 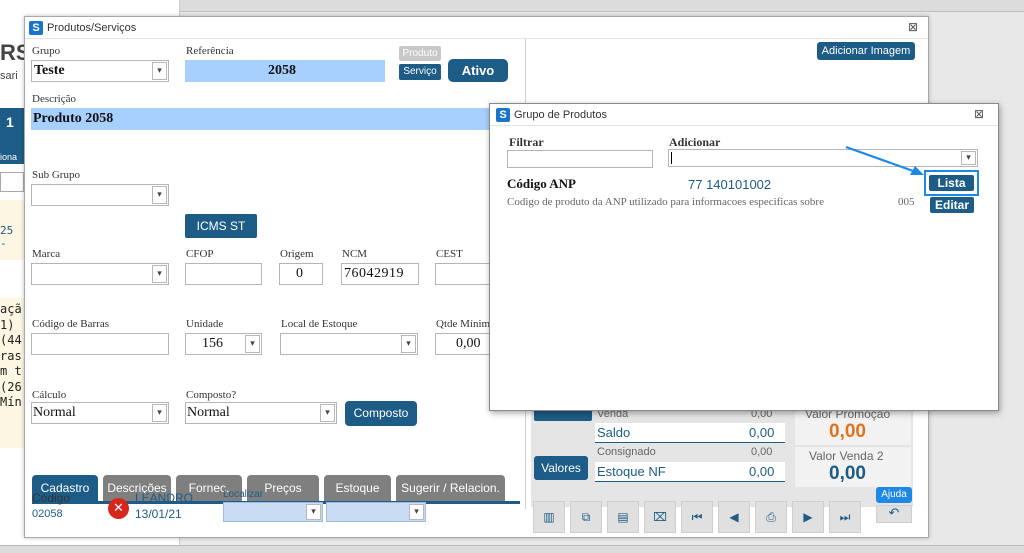 I want to click on pointer-arrow, so click(x=884, y=160).